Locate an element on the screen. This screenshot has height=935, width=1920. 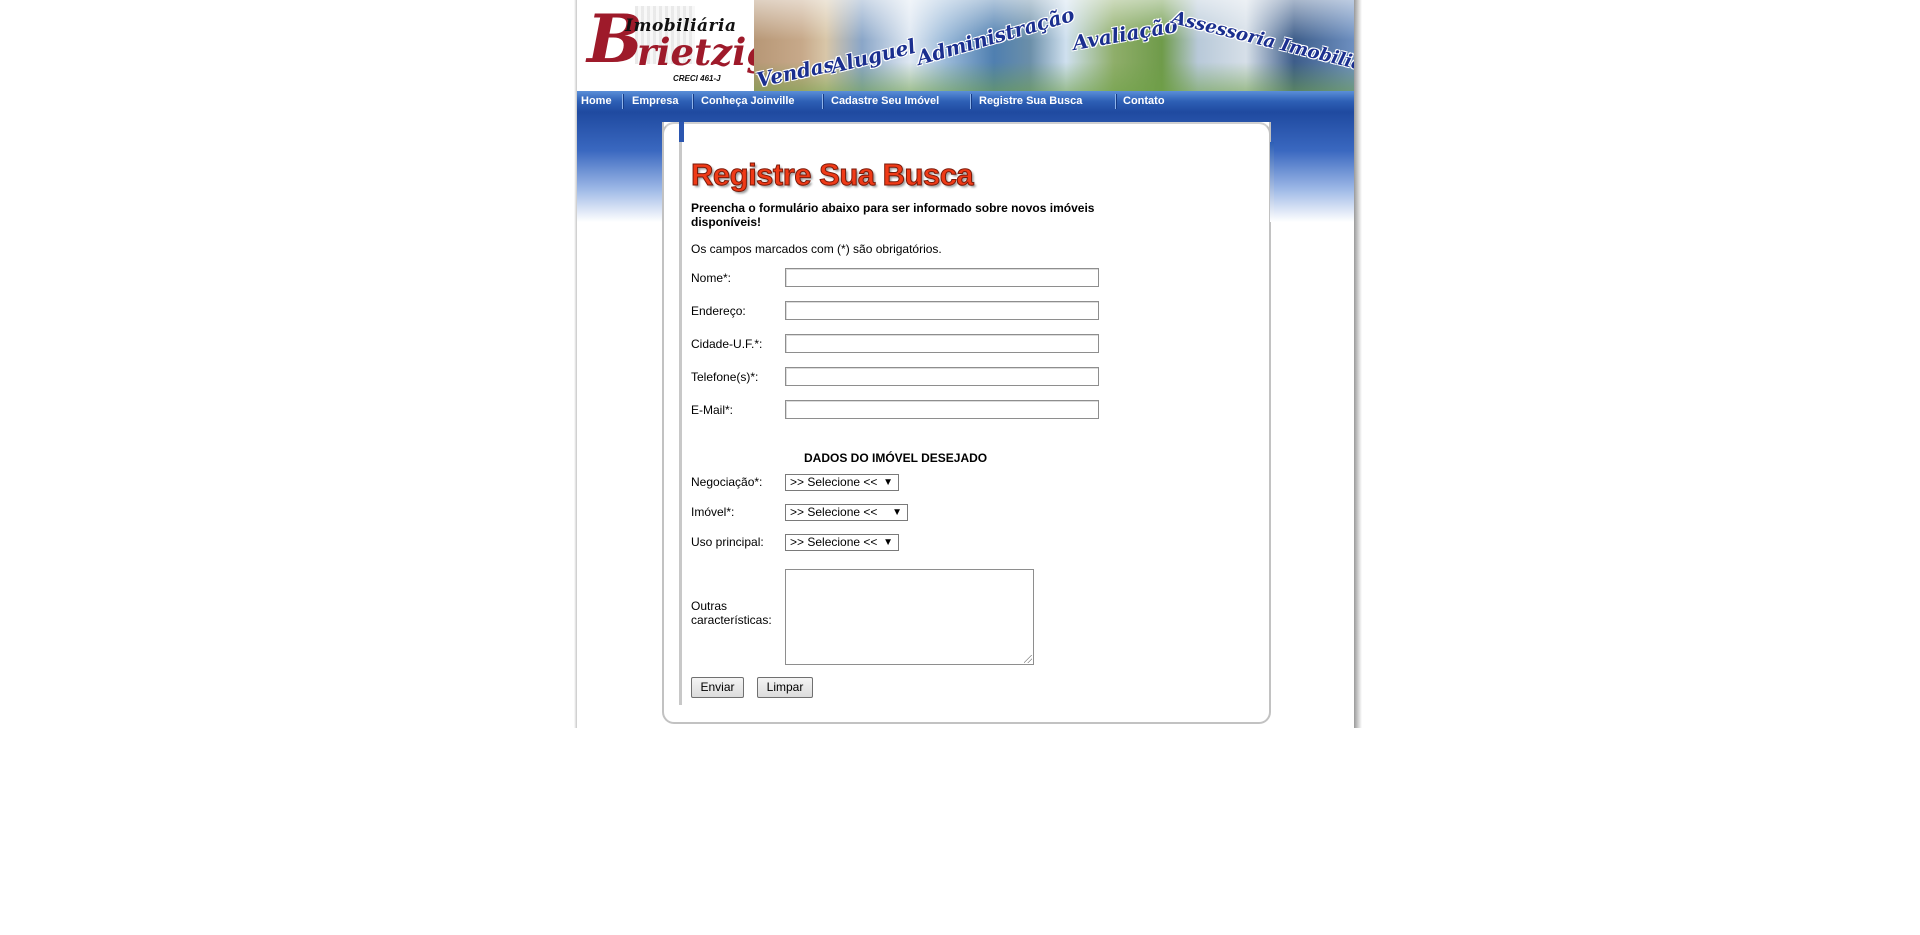
city-label: Cidade-U.F.*: is located at coordinates (727, 344).